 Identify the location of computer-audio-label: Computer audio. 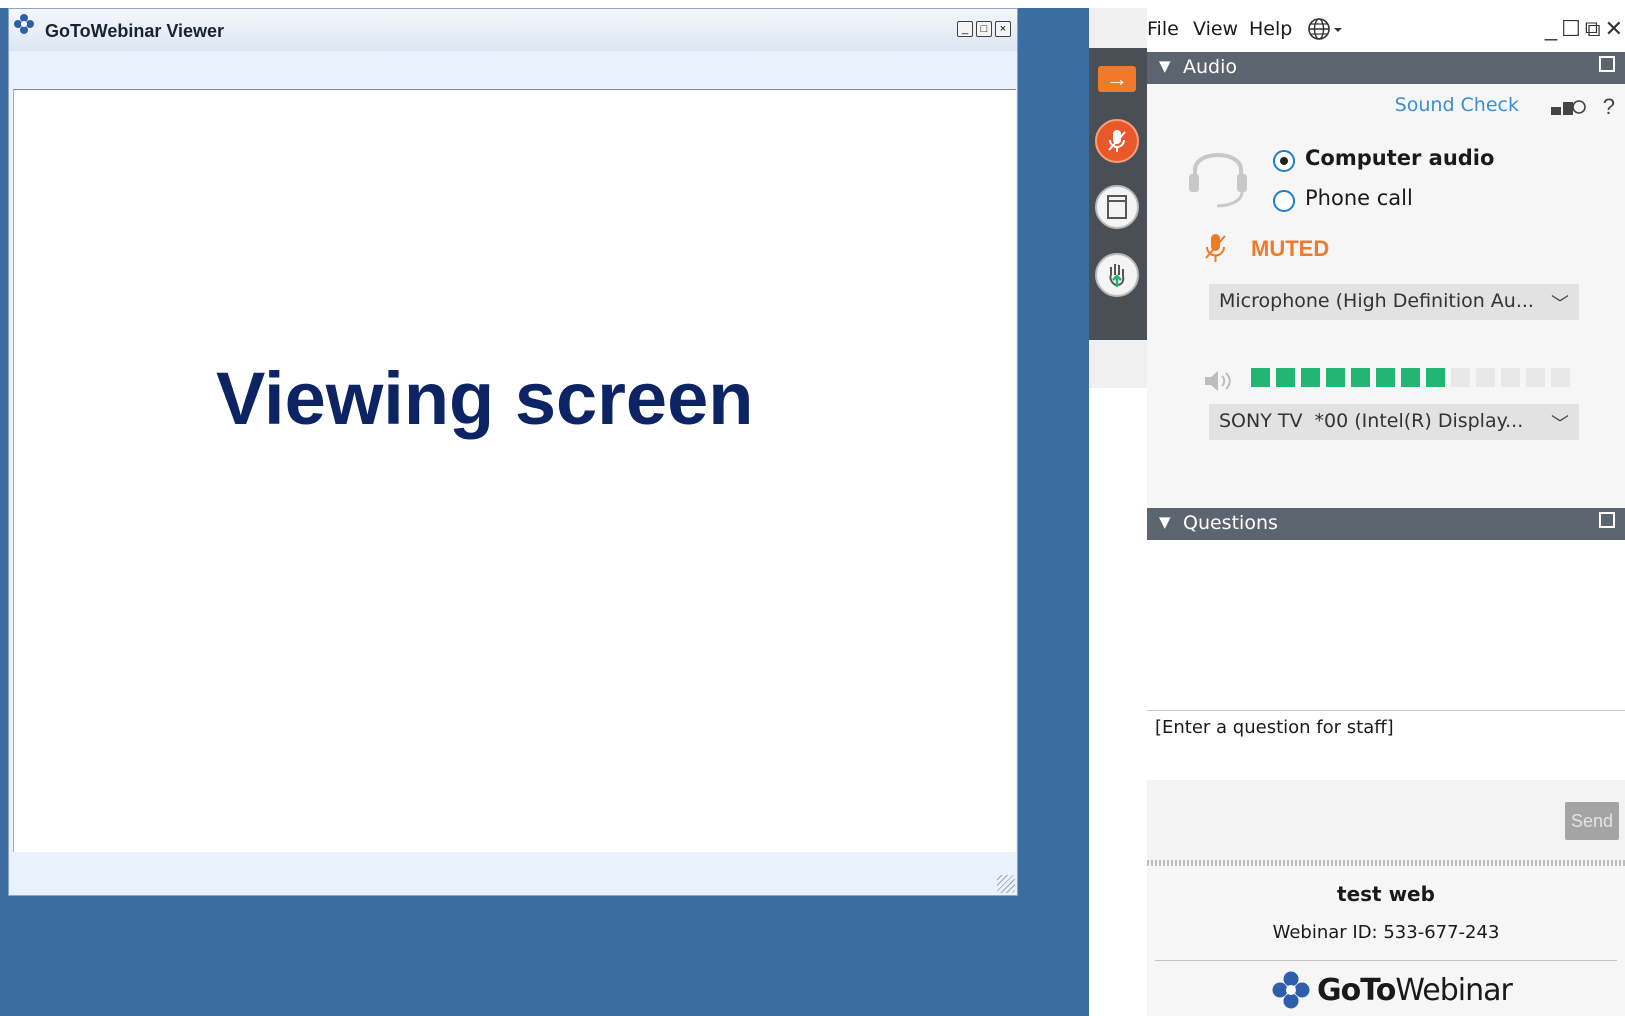
(1399, 158).